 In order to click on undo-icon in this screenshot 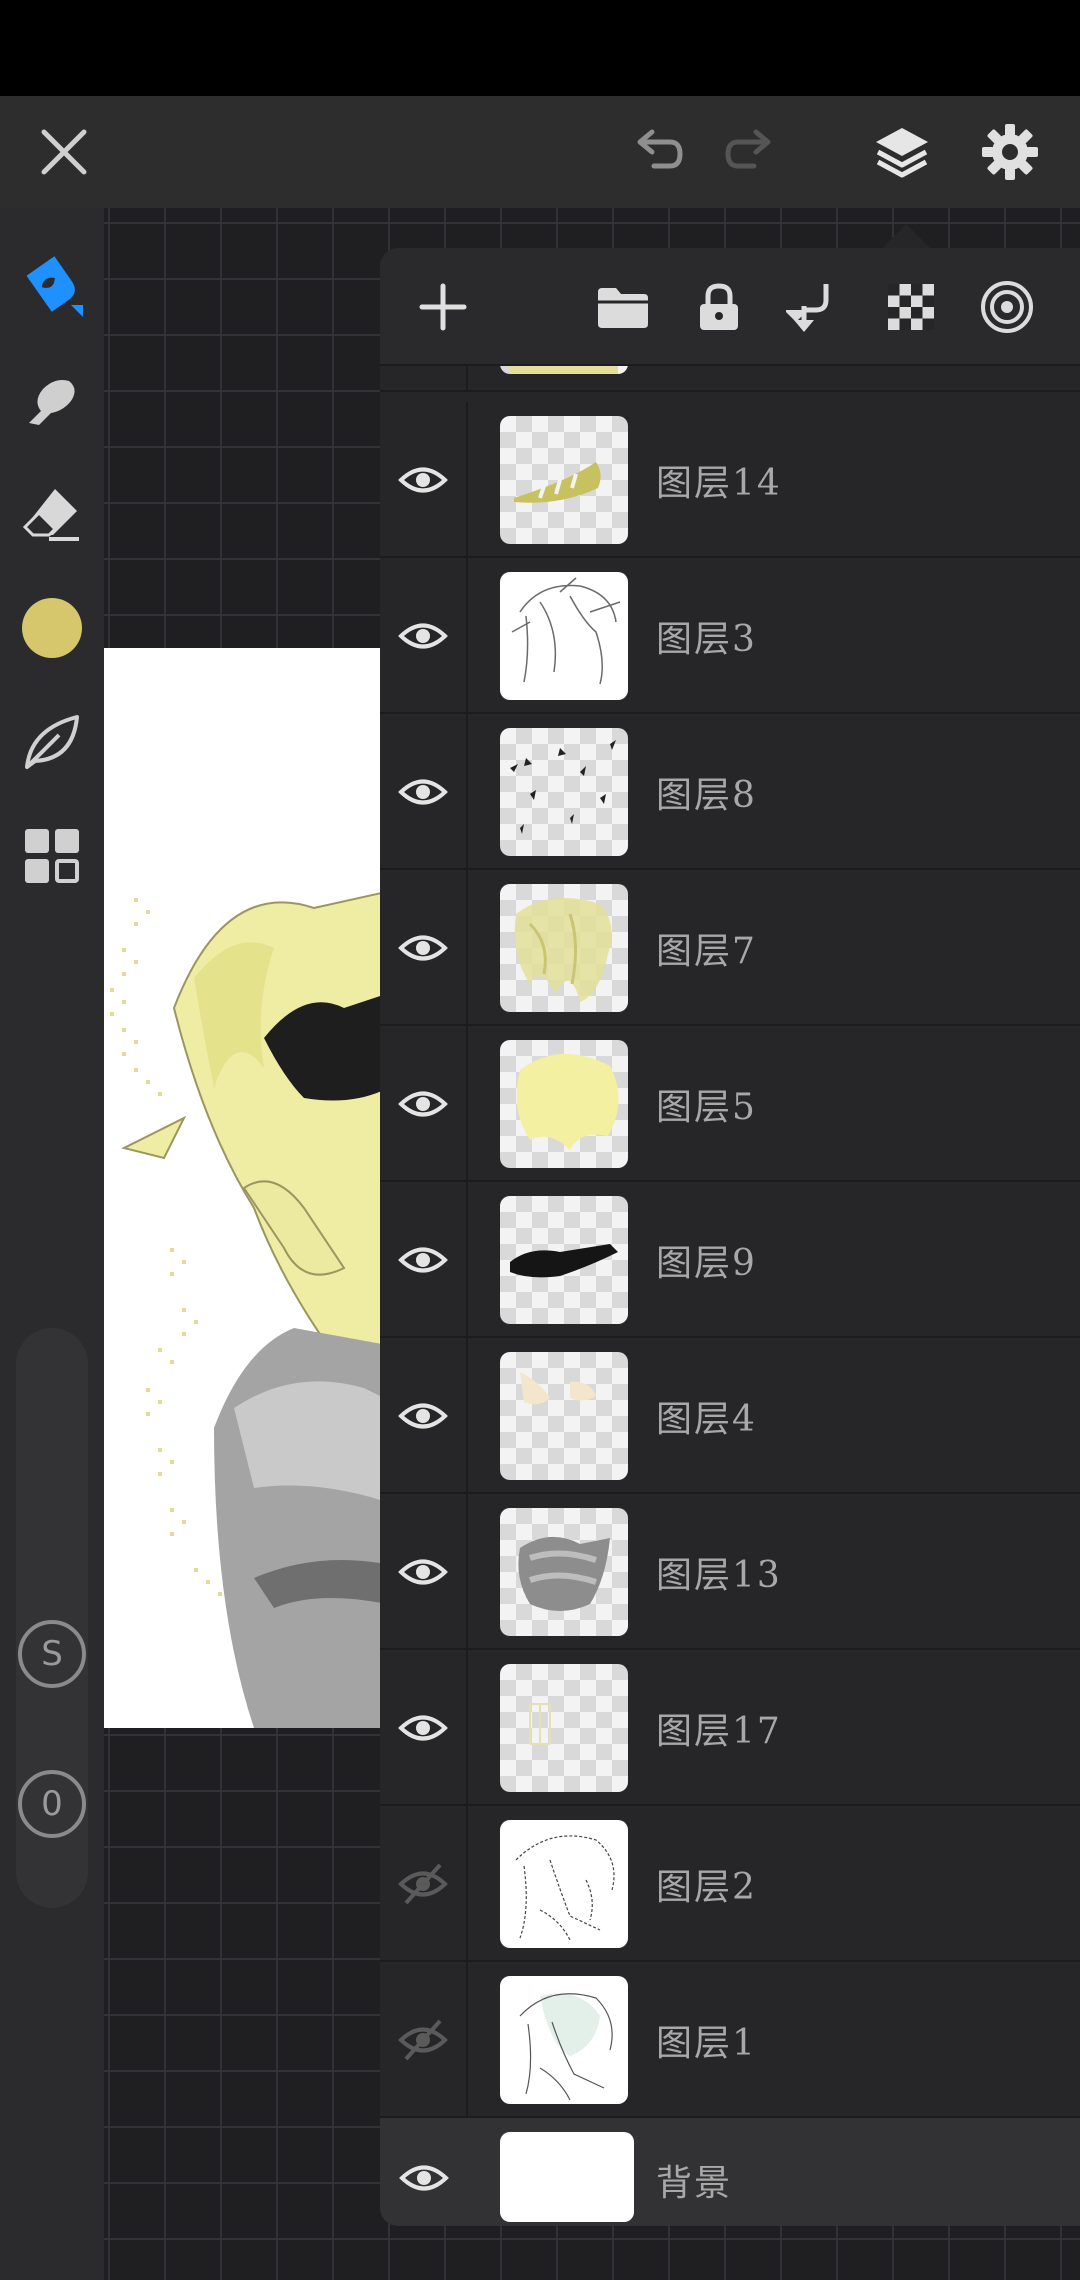, I will do `click(660, 149)`.